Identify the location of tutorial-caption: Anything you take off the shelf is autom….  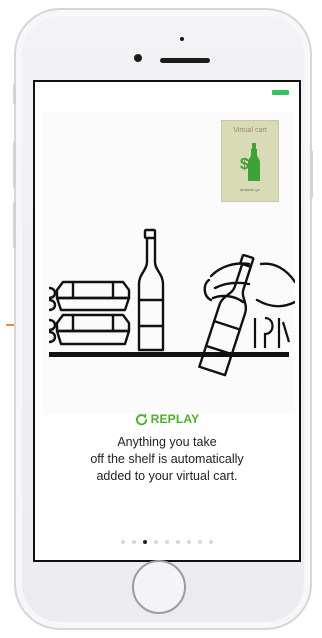
(167, 459).